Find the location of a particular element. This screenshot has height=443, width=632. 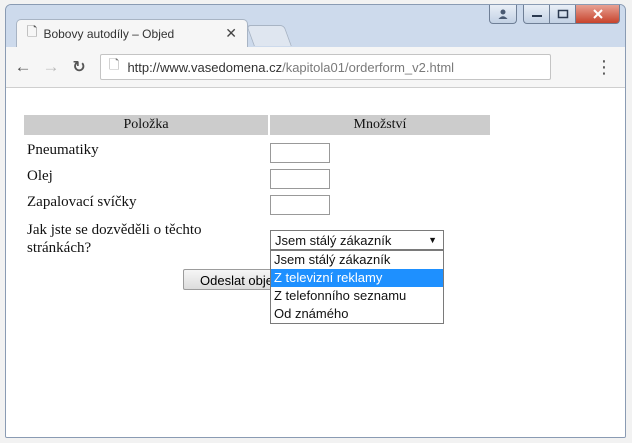

question-label-line1: Jak jste se dozvěděli o těchto is located at coordinates (114, 230).